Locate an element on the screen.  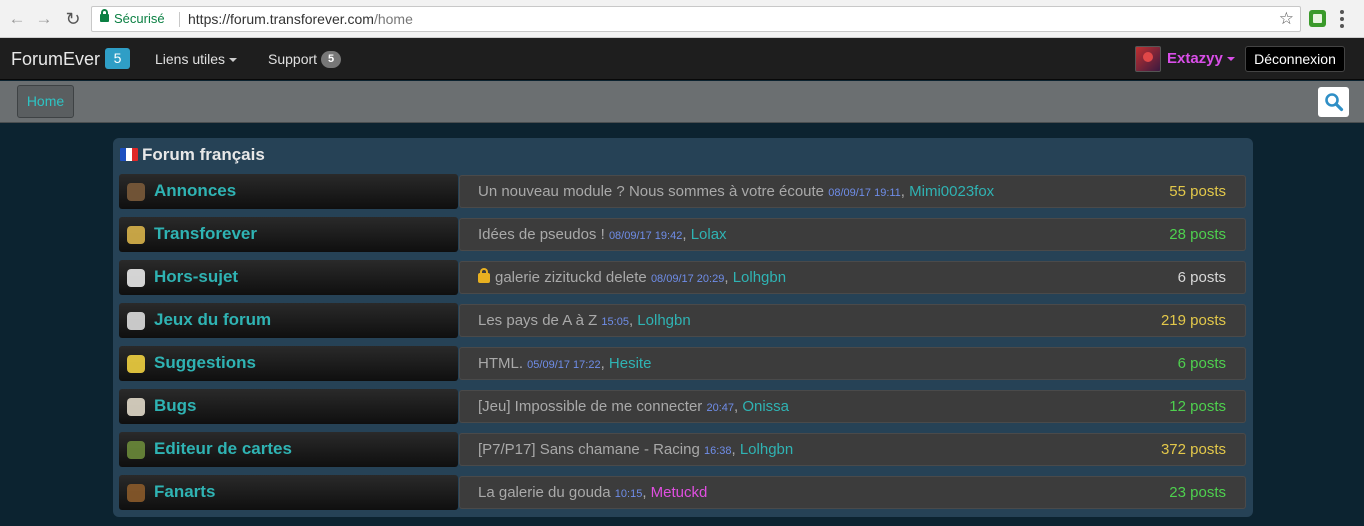
last-post-info: Les pays de A à Z 15:05, Lolhgbn is located at coordinates (584, 320).